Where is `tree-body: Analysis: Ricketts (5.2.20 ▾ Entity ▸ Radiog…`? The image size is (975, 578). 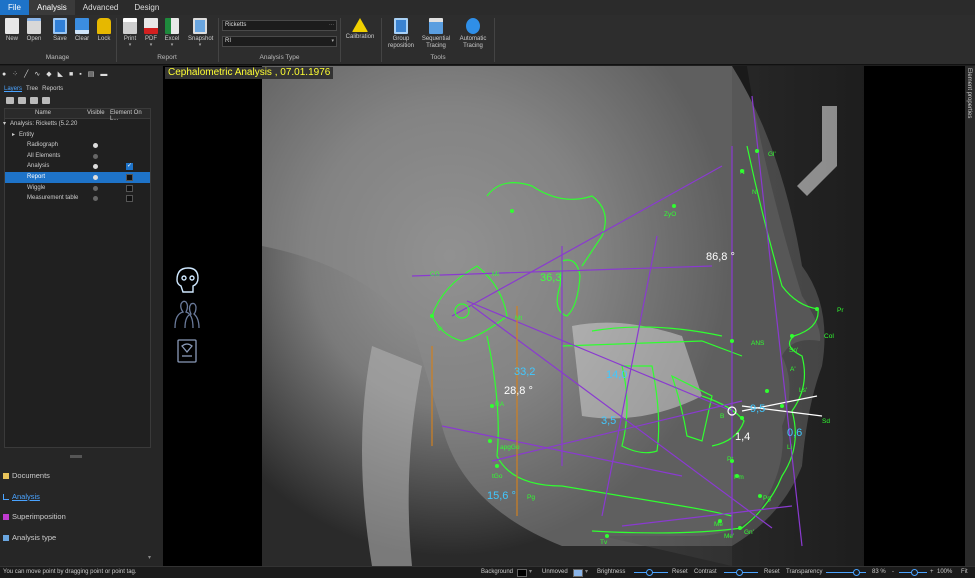 tree-body: Analysis: Ricketts (5.2.20 ▾ Entity ▸ Radiog… is located at coordinates (76, 161).